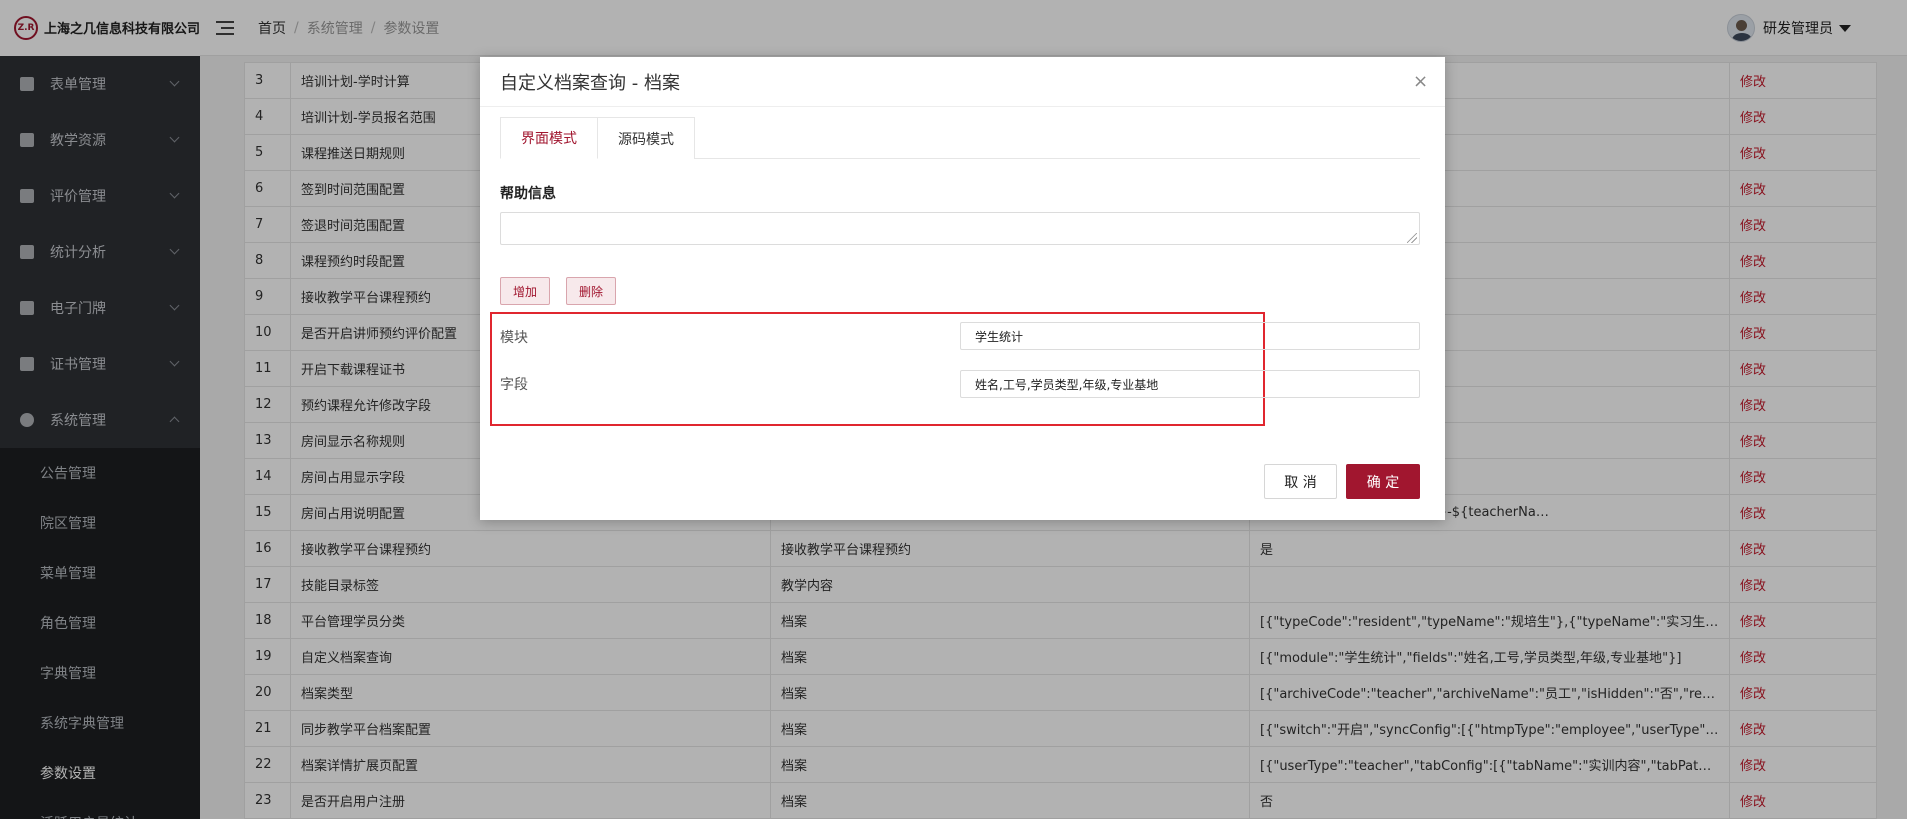 This screenshot has height=819, width=1907. Describe the element at coordinates (549, 138) in the screenshot. I see `tab-ui-mode: 界面模式` at that location.